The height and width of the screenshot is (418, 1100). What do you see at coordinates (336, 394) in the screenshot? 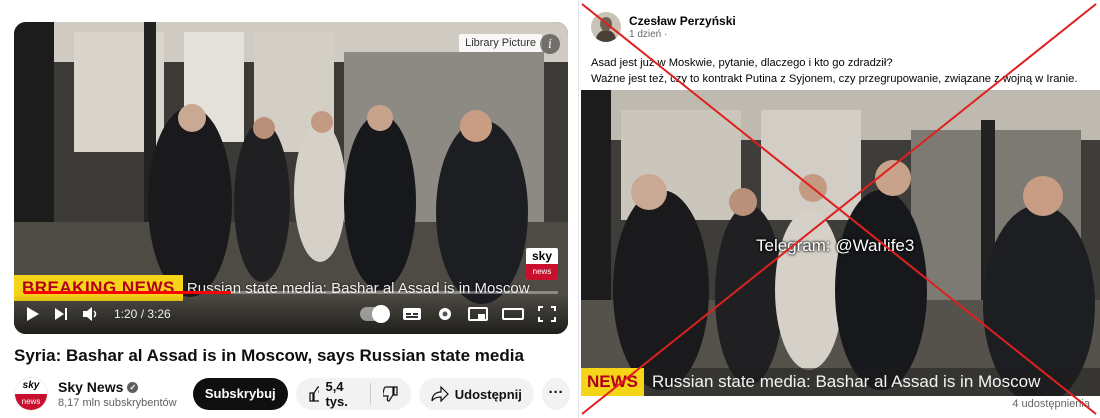
I see `like-count: 5,4 tys.` at bounding box center [336, 394].